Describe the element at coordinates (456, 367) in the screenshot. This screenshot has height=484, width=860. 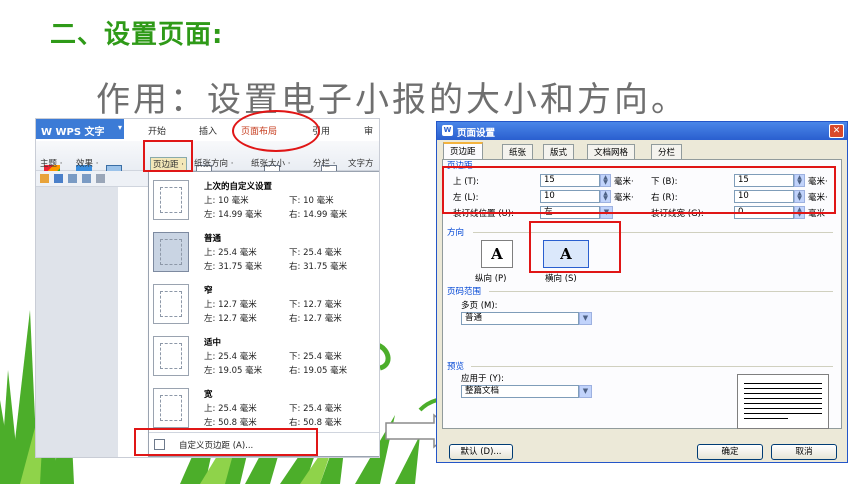
I see `preview-section-label: 预览` at that location.